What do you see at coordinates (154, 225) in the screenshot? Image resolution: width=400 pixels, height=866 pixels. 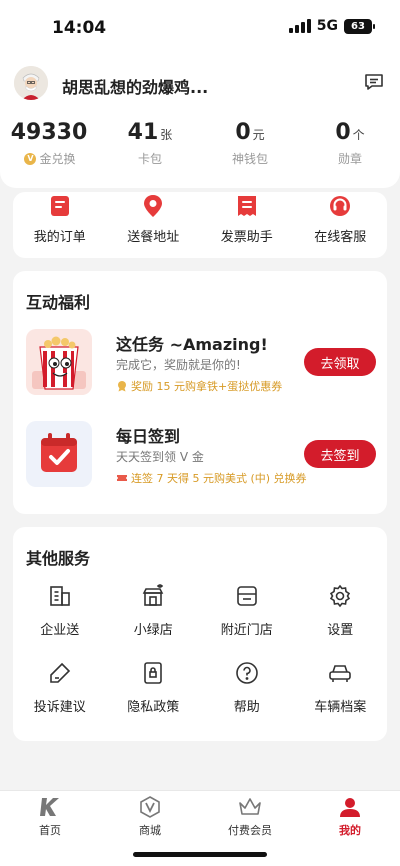 I see `quick-action-address: 送餐地址` at bounding box center [154, 225].